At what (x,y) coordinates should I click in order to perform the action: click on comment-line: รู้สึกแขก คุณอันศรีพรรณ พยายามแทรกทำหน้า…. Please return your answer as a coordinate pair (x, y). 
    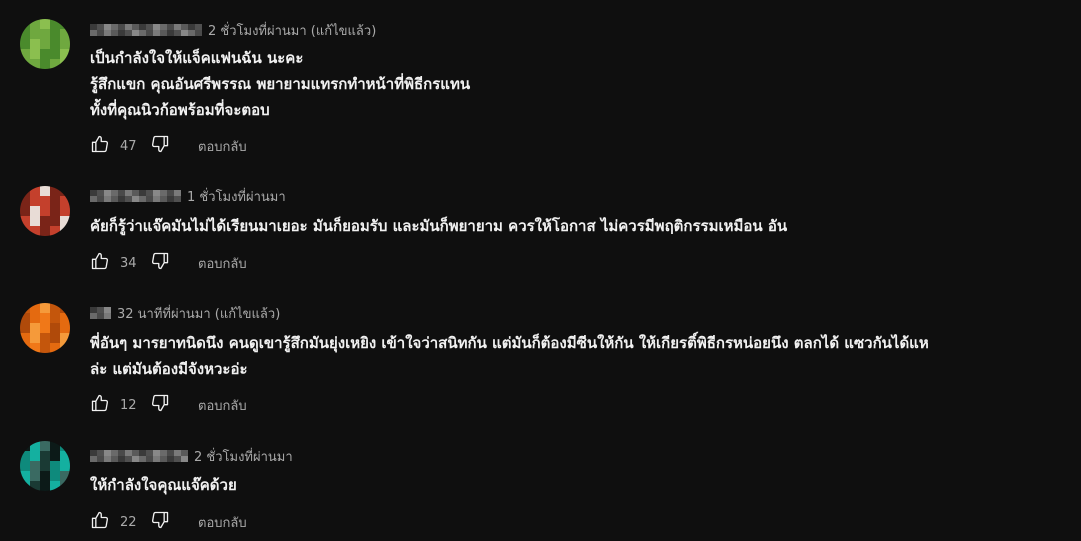
    Looking at the image, I should click on (280, 84).